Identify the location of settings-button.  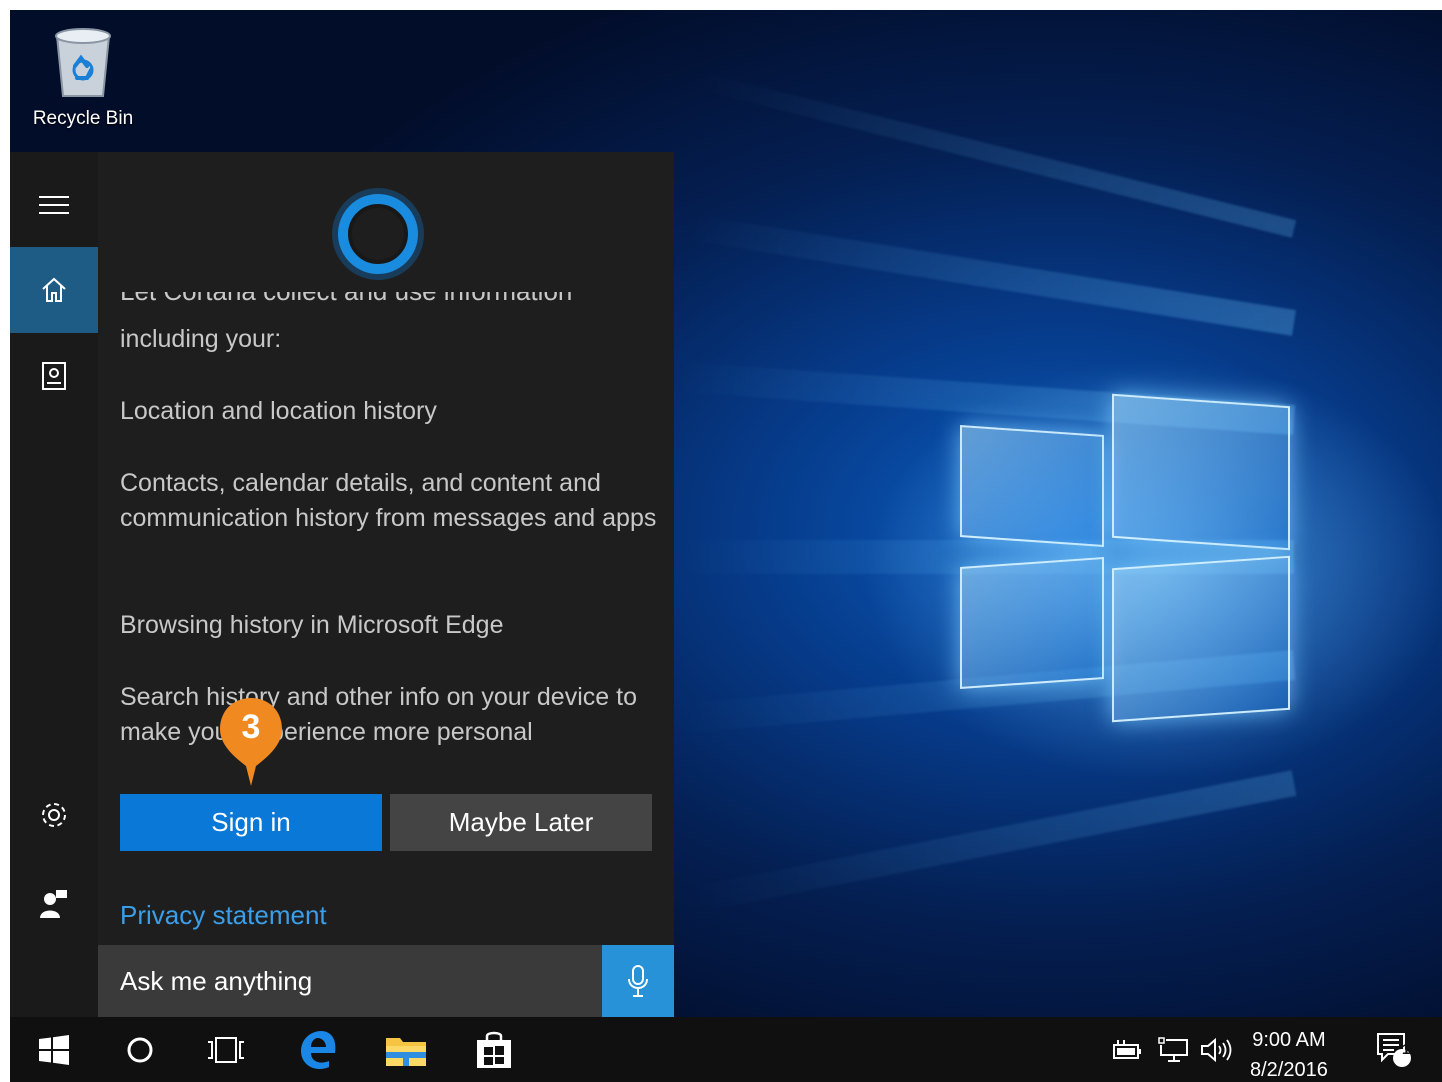
(54, 815).